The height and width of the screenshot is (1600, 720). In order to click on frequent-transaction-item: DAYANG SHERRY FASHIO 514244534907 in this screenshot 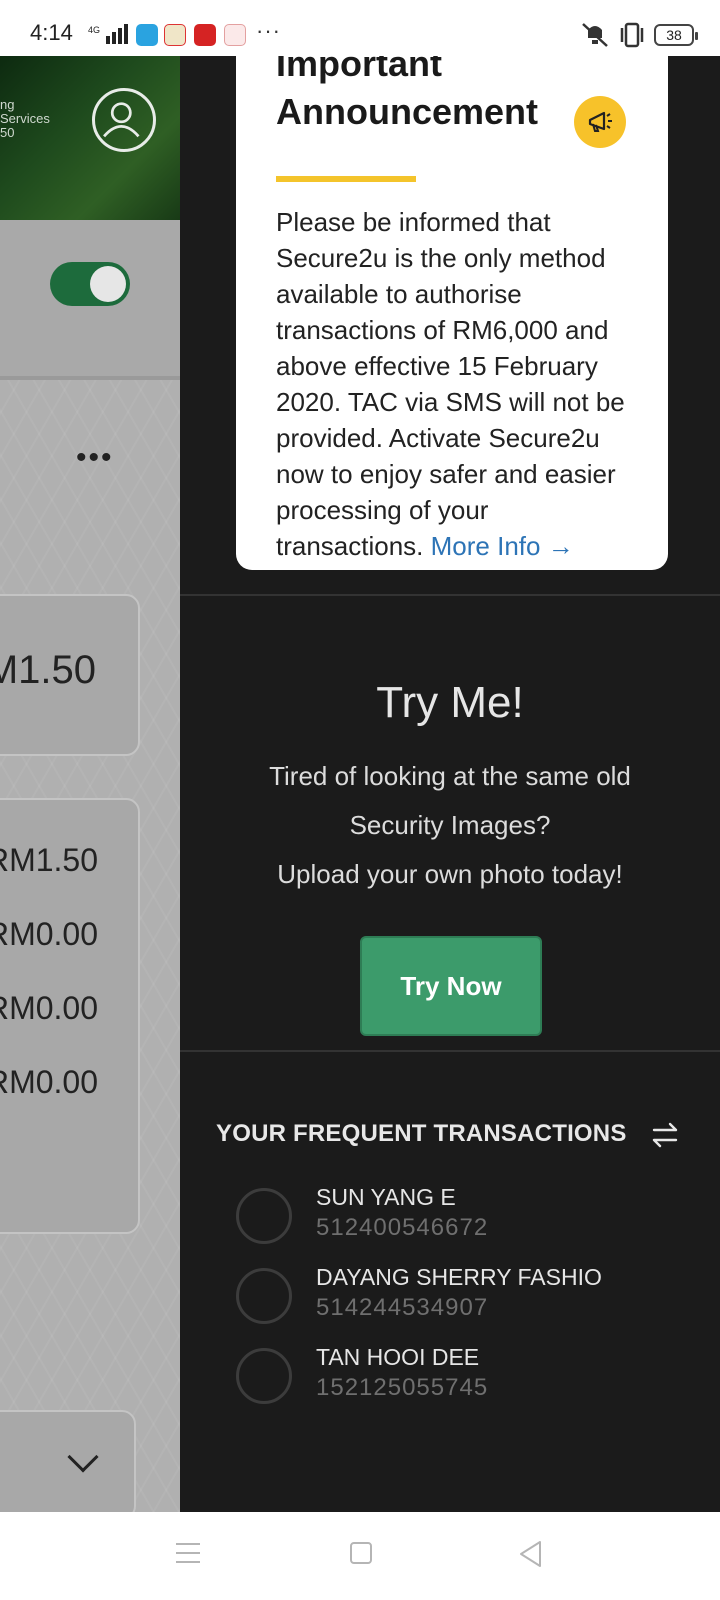, I will do `click(466, 1299)`.